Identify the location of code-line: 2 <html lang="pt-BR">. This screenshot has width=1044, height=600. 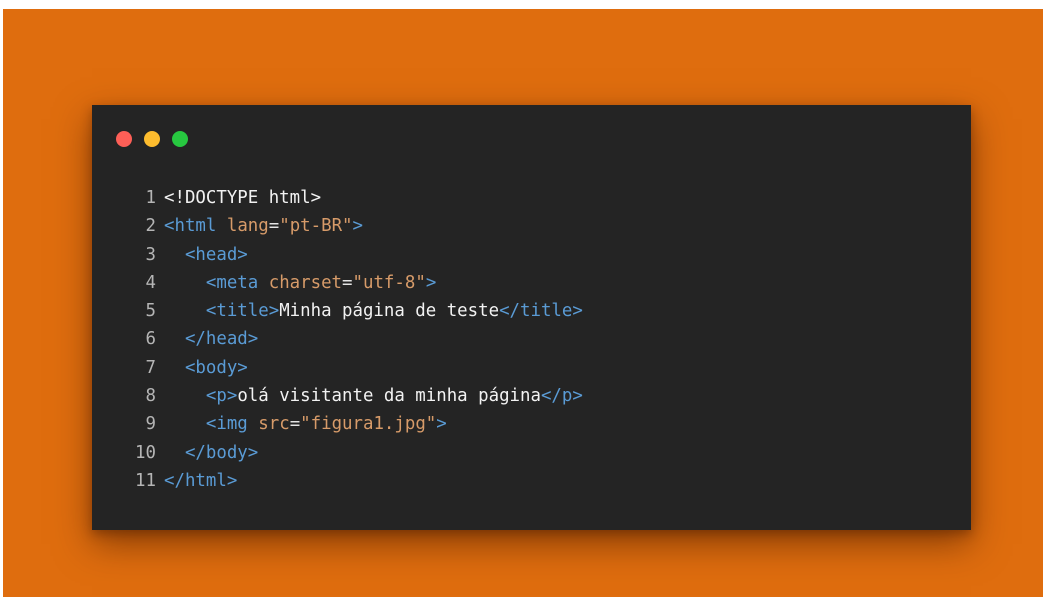
(349, 226).